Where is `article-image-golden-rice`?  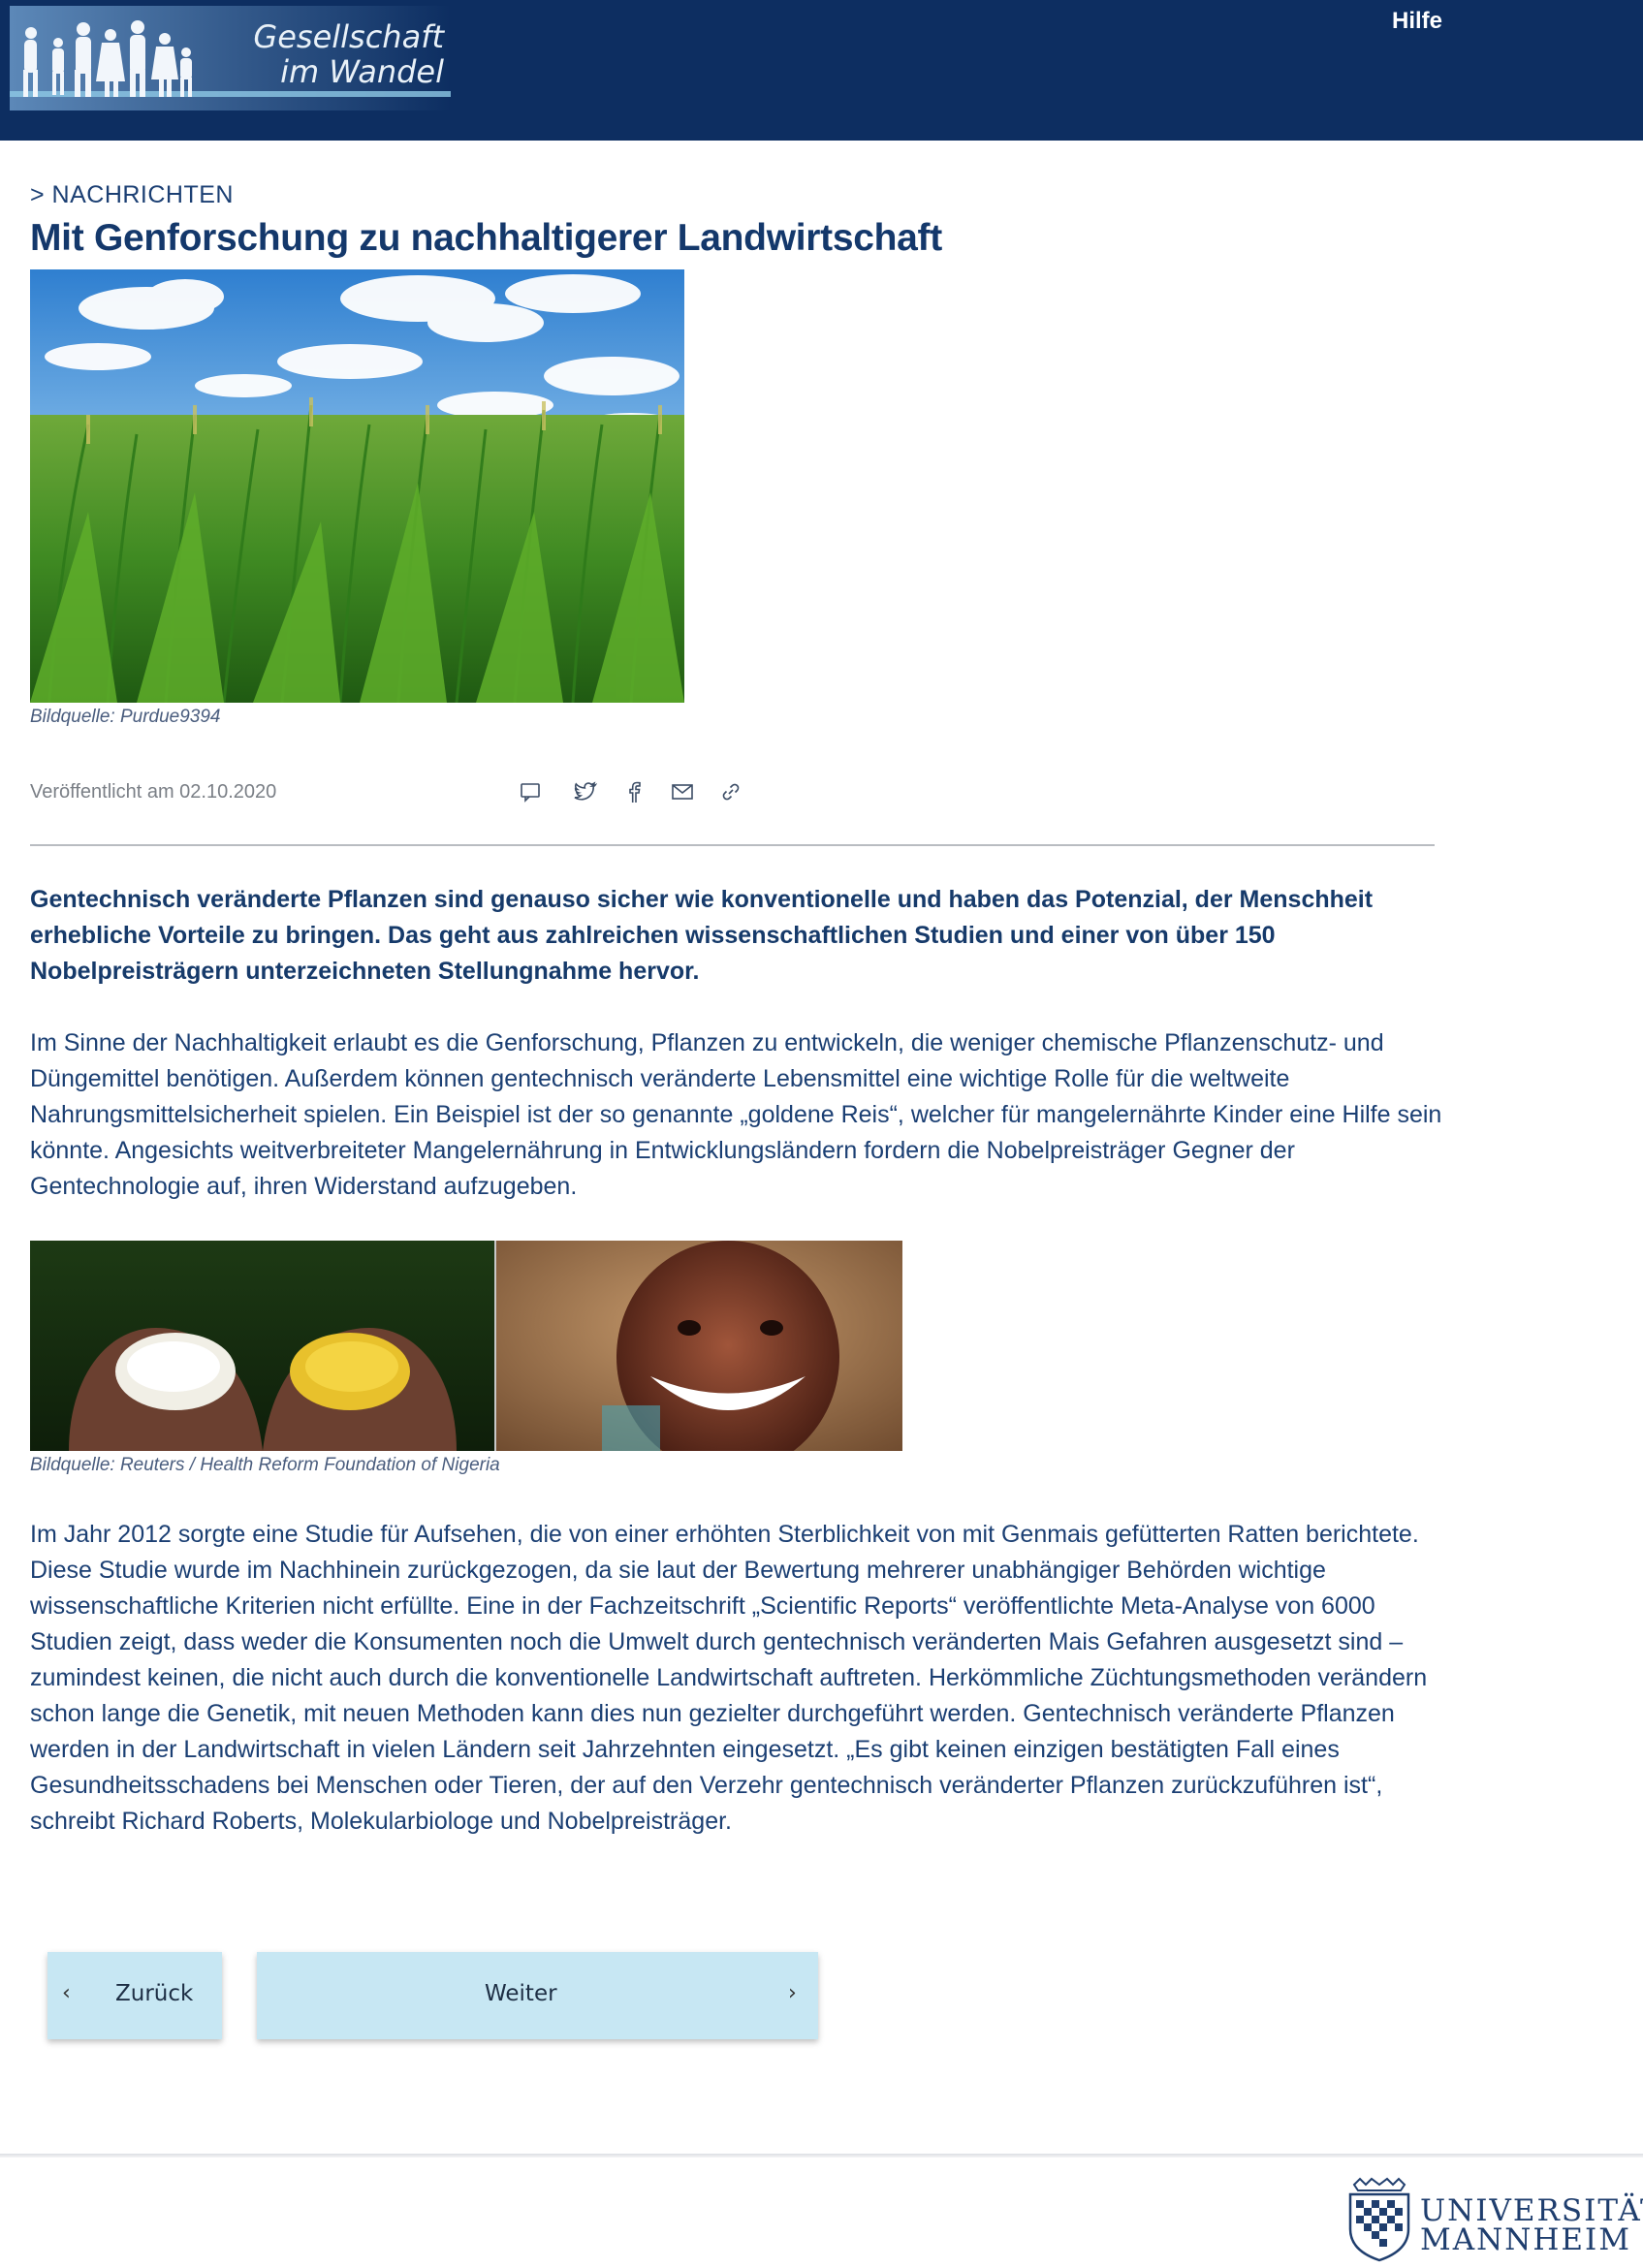 article-image-golden-rice is located at coordinates (466, 1346).